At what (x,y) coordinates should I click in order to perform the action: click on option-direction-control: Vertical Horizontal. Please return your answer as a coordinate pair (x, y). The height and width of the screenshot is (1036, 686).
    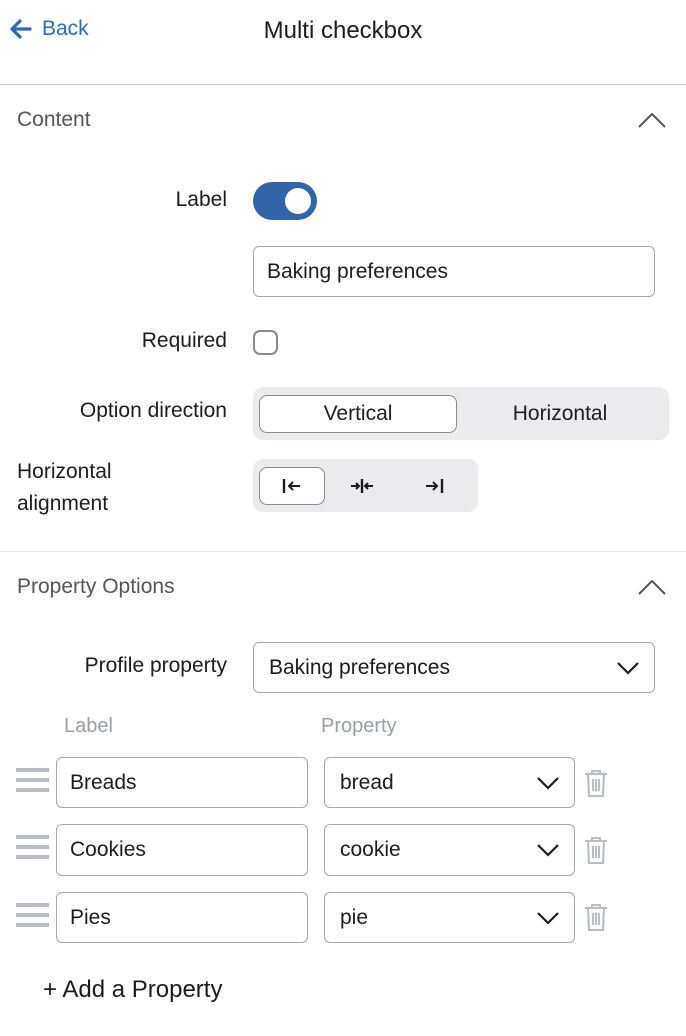
    Looking at the image, I should click on (461, 413).